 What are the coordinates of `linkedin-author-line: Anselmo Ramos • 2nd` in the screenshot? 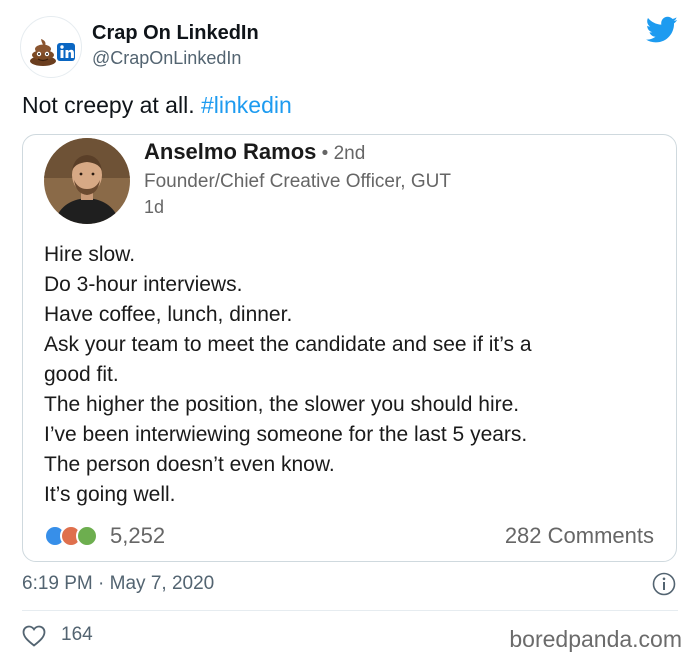 It's located at (254, 152).